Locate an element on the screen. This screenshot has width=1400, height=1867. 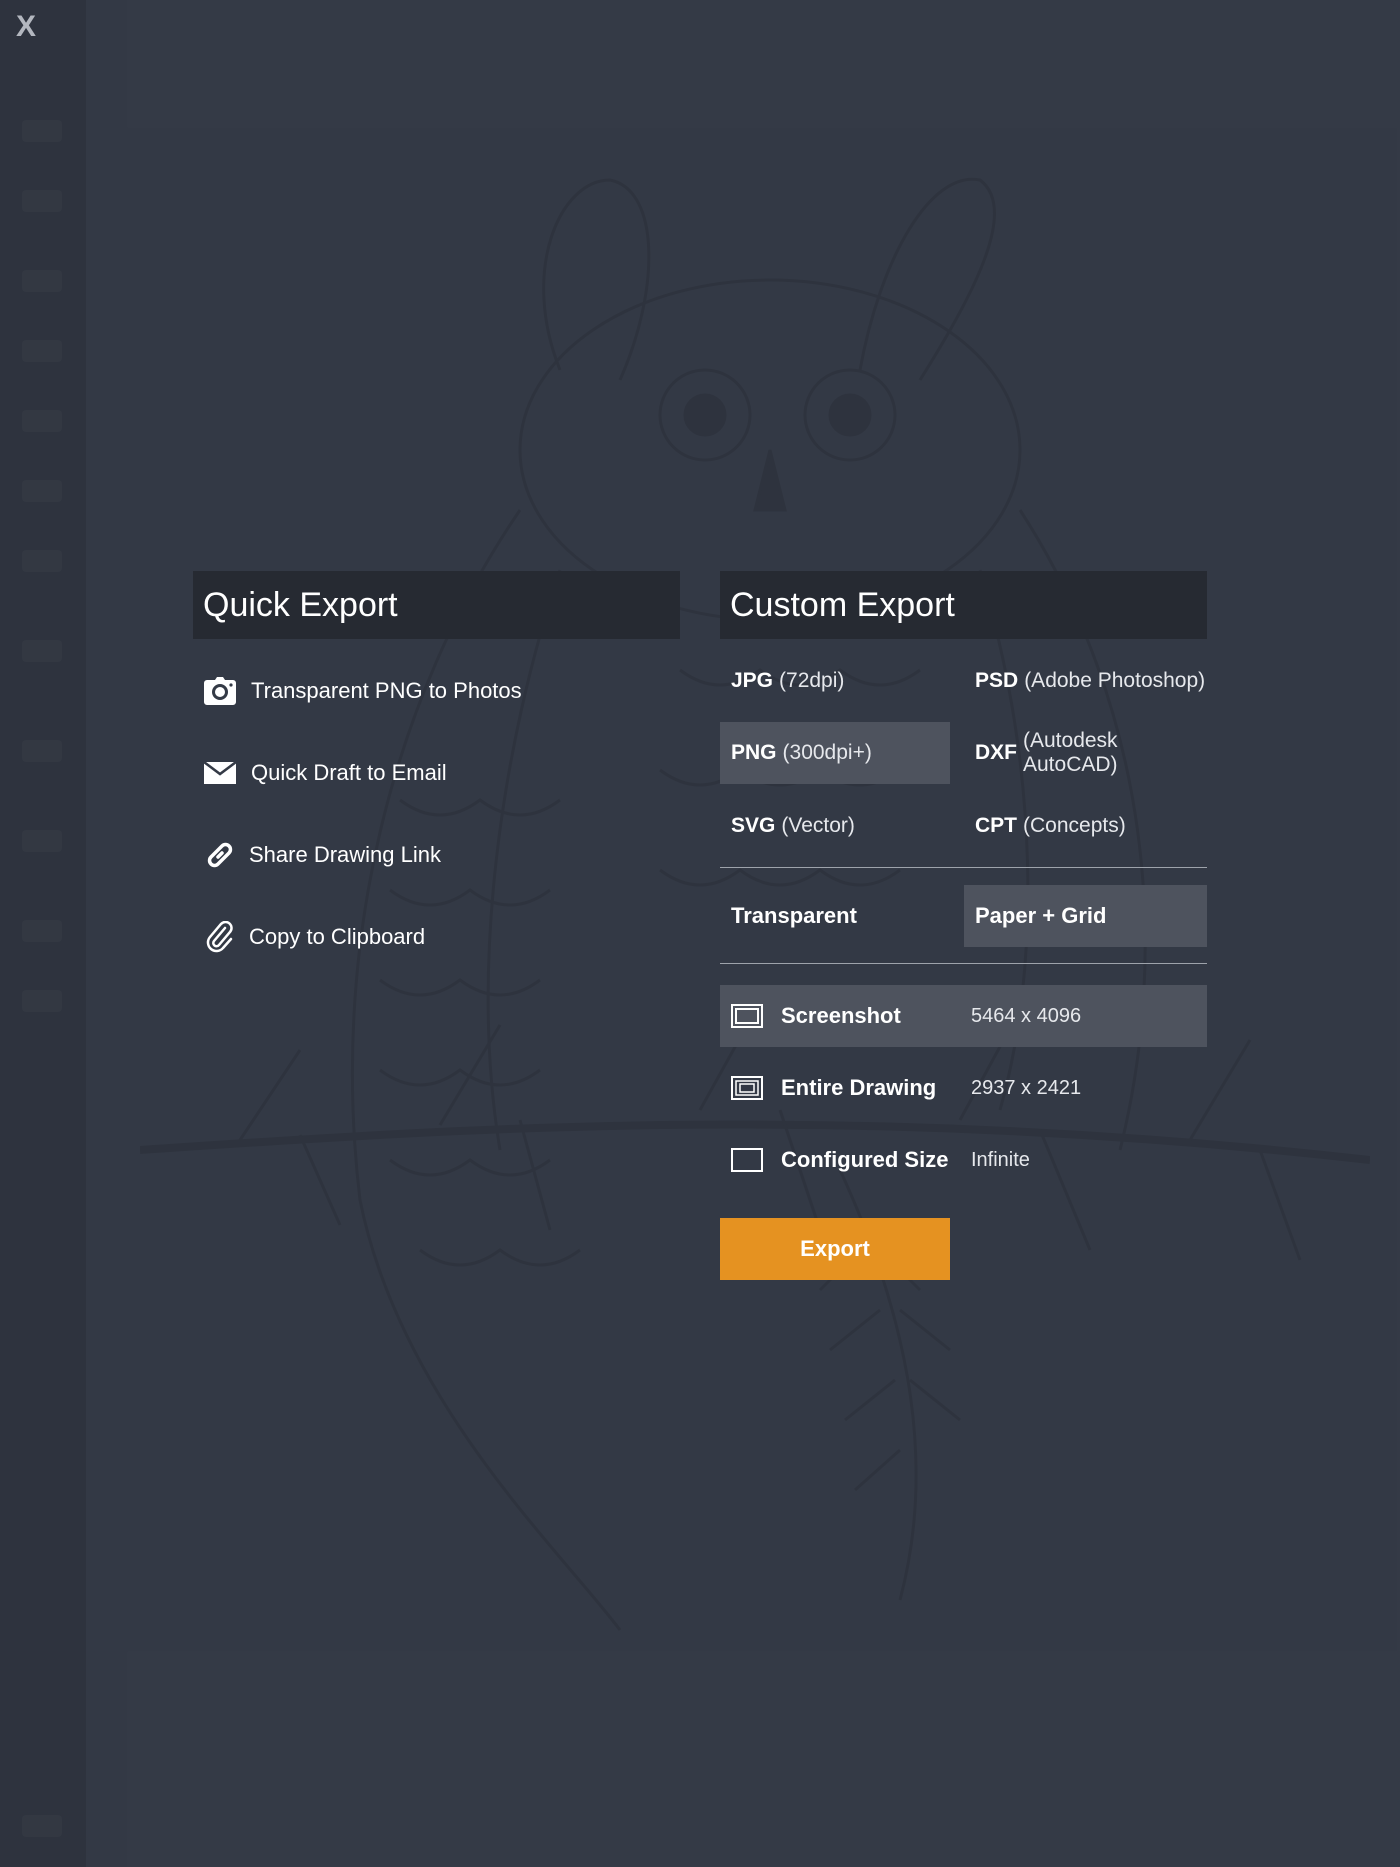
camera-icon is located at coordinates (220, 691).